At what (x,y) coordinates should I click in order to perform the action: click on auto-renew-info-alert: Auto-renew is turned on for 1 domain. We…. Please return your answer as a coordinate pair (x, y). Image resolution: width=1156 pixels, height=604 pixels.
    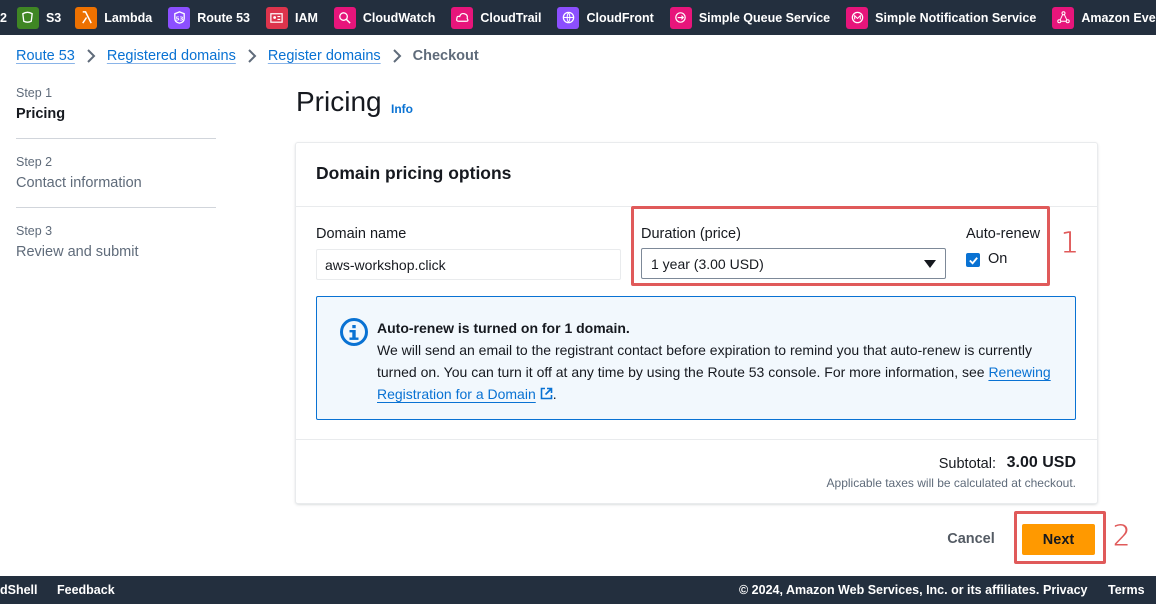
    Looking at the image, I should click on (696, 358).